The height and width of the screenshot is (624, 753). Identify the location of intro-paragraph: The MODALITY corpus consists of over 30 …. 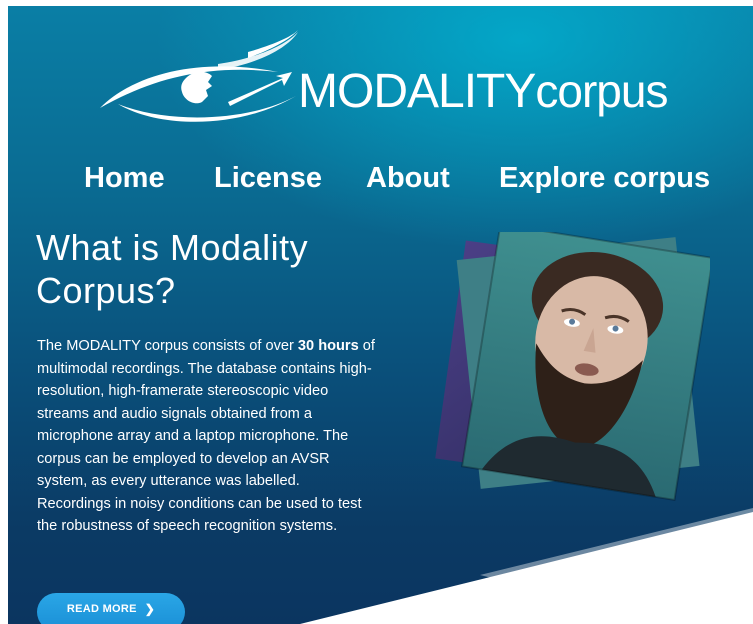
(207, 436).